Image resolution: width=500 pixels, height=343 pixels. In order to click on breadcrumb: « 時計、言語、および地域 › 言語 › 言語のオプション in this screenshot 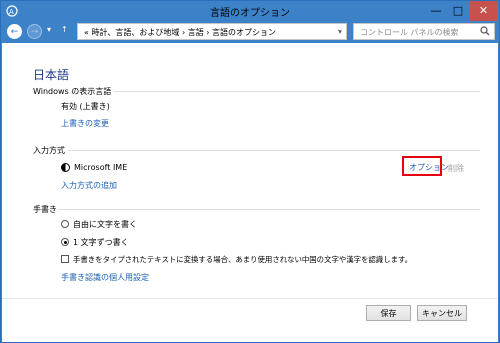, I will do `click(180, 32)`.